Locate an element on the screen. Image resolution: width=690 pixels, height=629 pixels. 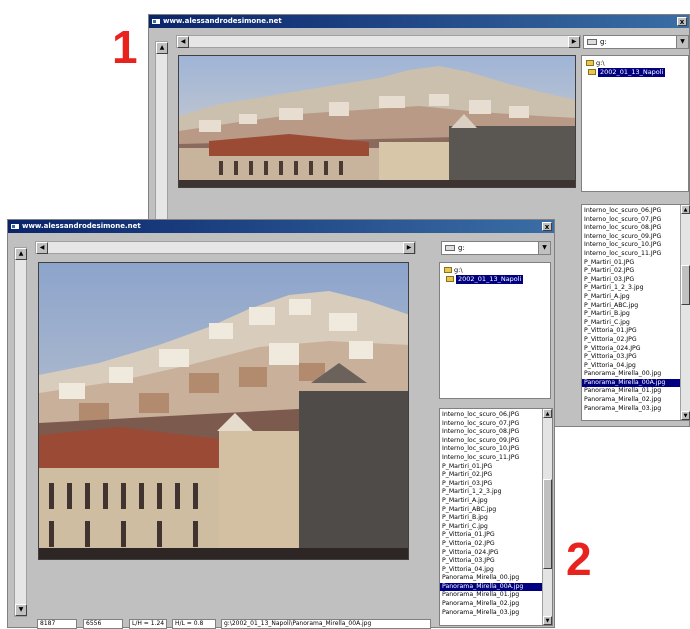
vertical-scrollbar: ▲ ▼ is located at coordinates (20, 432).